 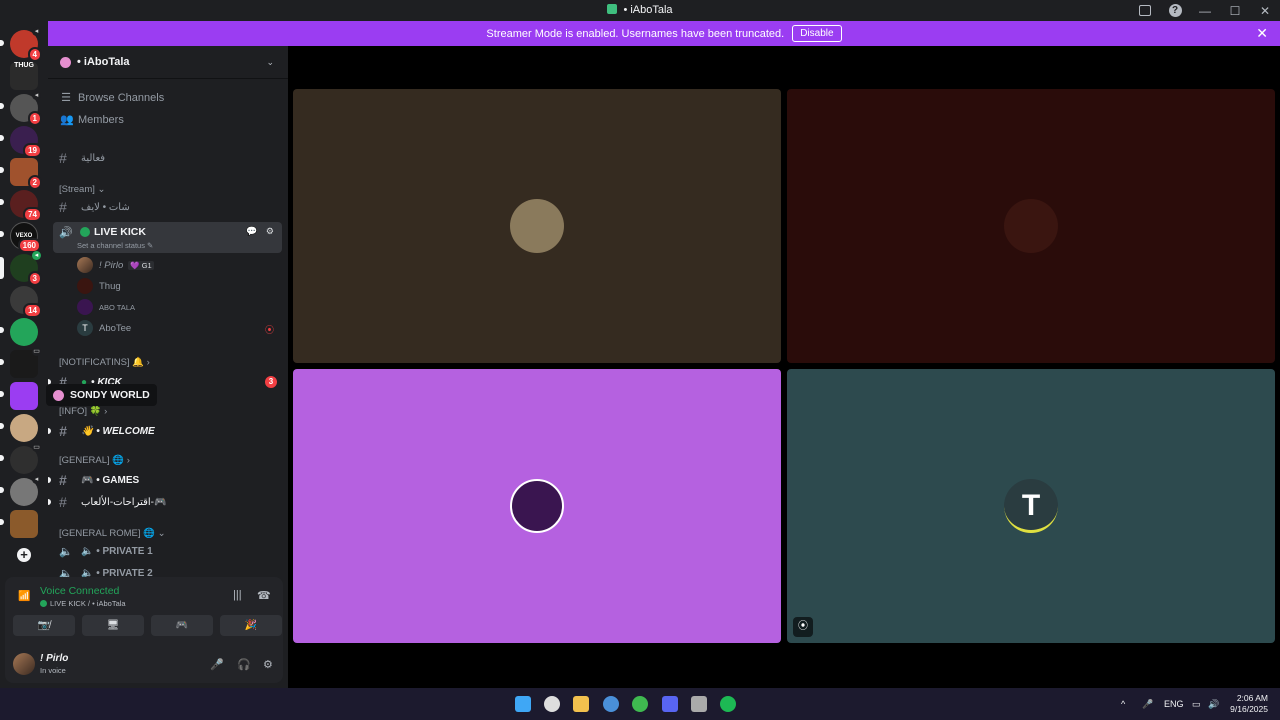 I want to click on voice-user: ABO TALA, so click(x=106, y=307).